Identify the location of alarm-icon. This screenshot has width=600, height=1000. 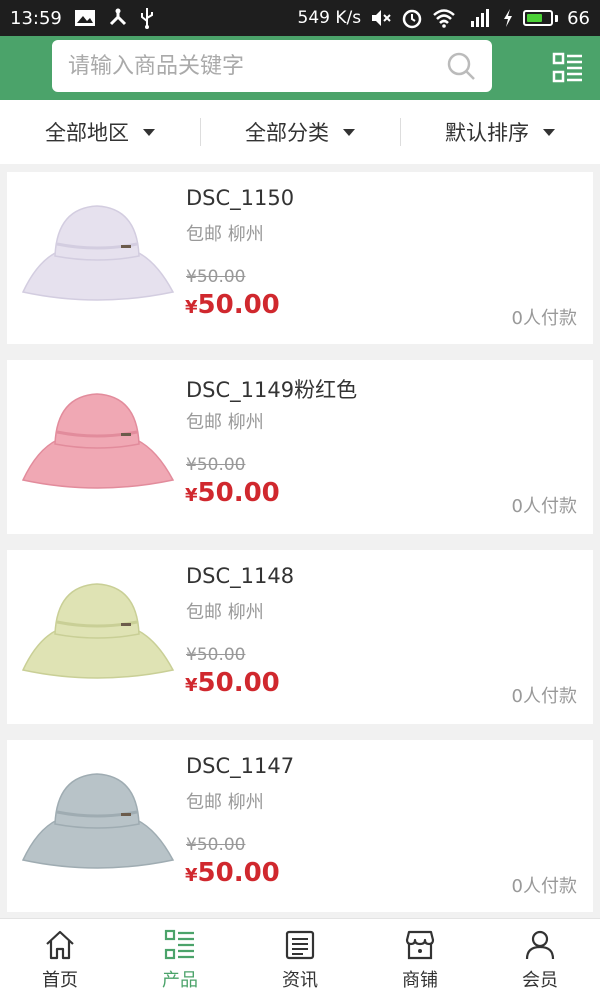
(412, 18).